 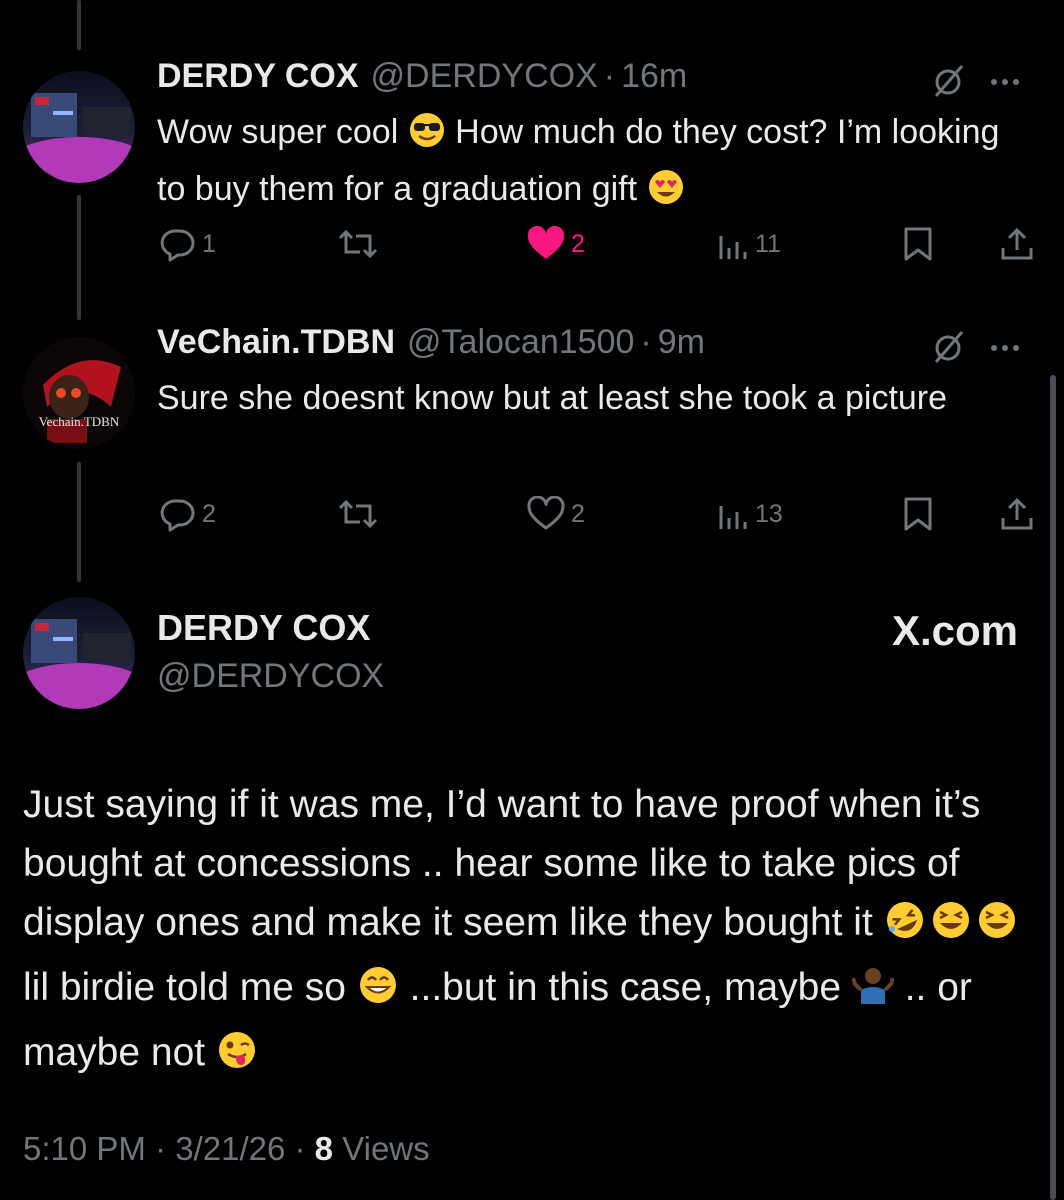 I want to click on avatar: Vechain.TDBN, so click(x=79, y=393).